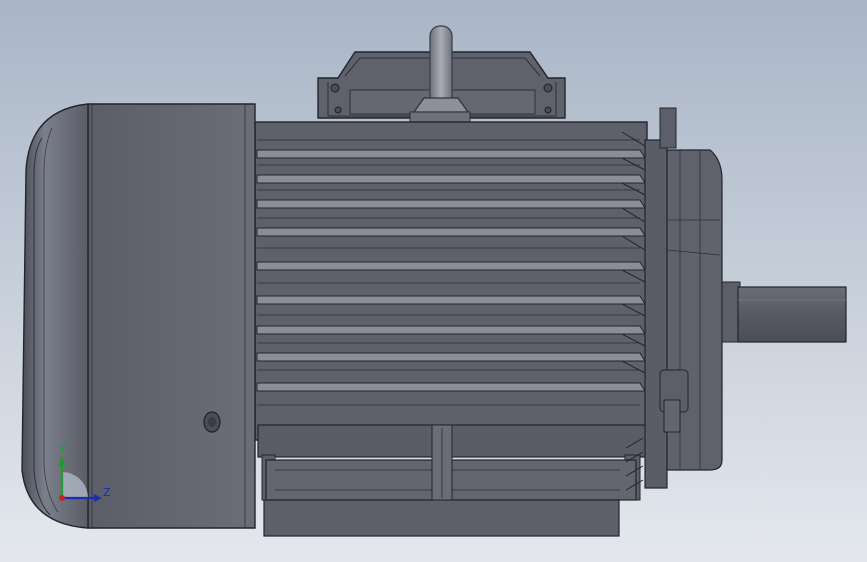 The image size is (867, 562). What do you see at coordinates (107, 492) in the screenshot?
I see `triad-z-label: Z` at bounding box center [107, 492].